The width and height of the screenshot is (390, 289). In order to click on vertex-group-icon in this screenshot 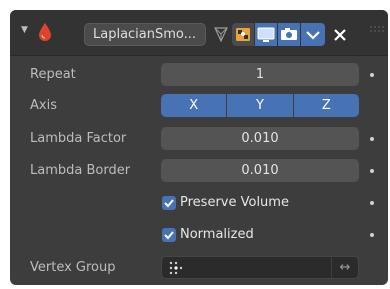, I will do `click(176, 270)`.